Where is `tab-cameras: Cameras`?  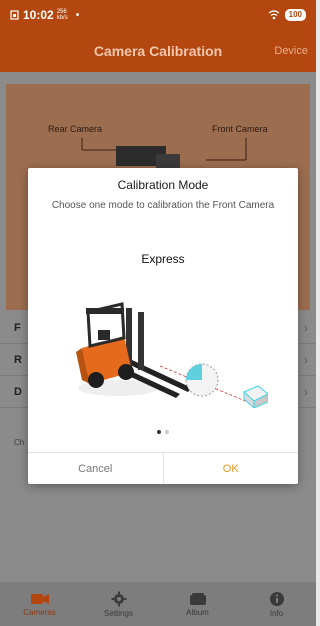 tab-cameras: Cameras is located at coordinates (39, 604).